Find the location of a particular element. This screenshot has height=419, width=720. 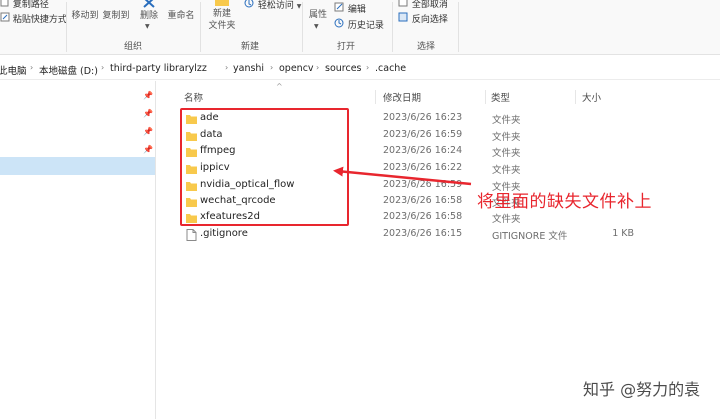

file-type: GITIGNORE 文件 is located at coordinates (530, 236).